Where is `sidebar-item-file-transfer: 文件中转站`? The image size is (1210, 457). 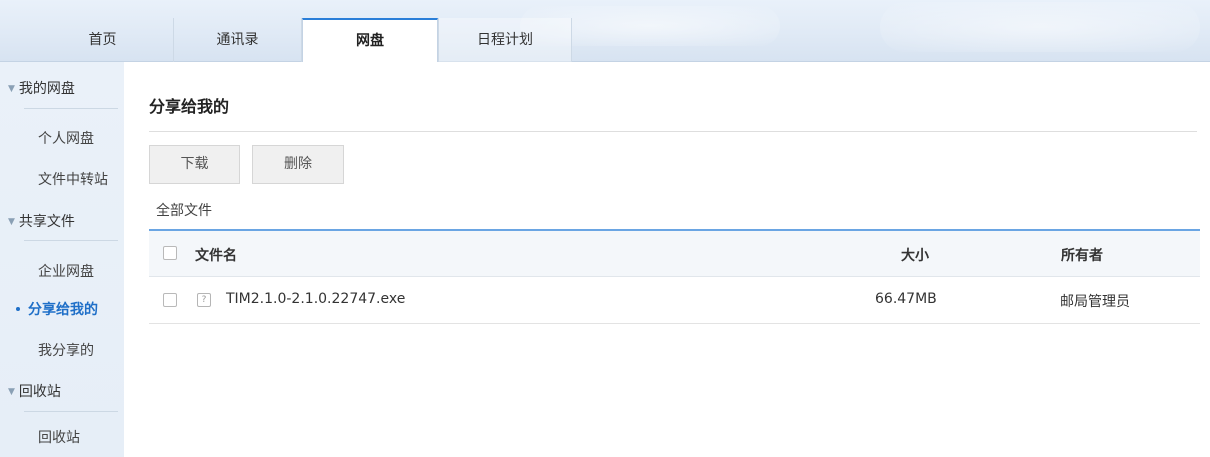 sidebar-item-file-transfer: 文件中转站 is located at coordinates (73, 179).